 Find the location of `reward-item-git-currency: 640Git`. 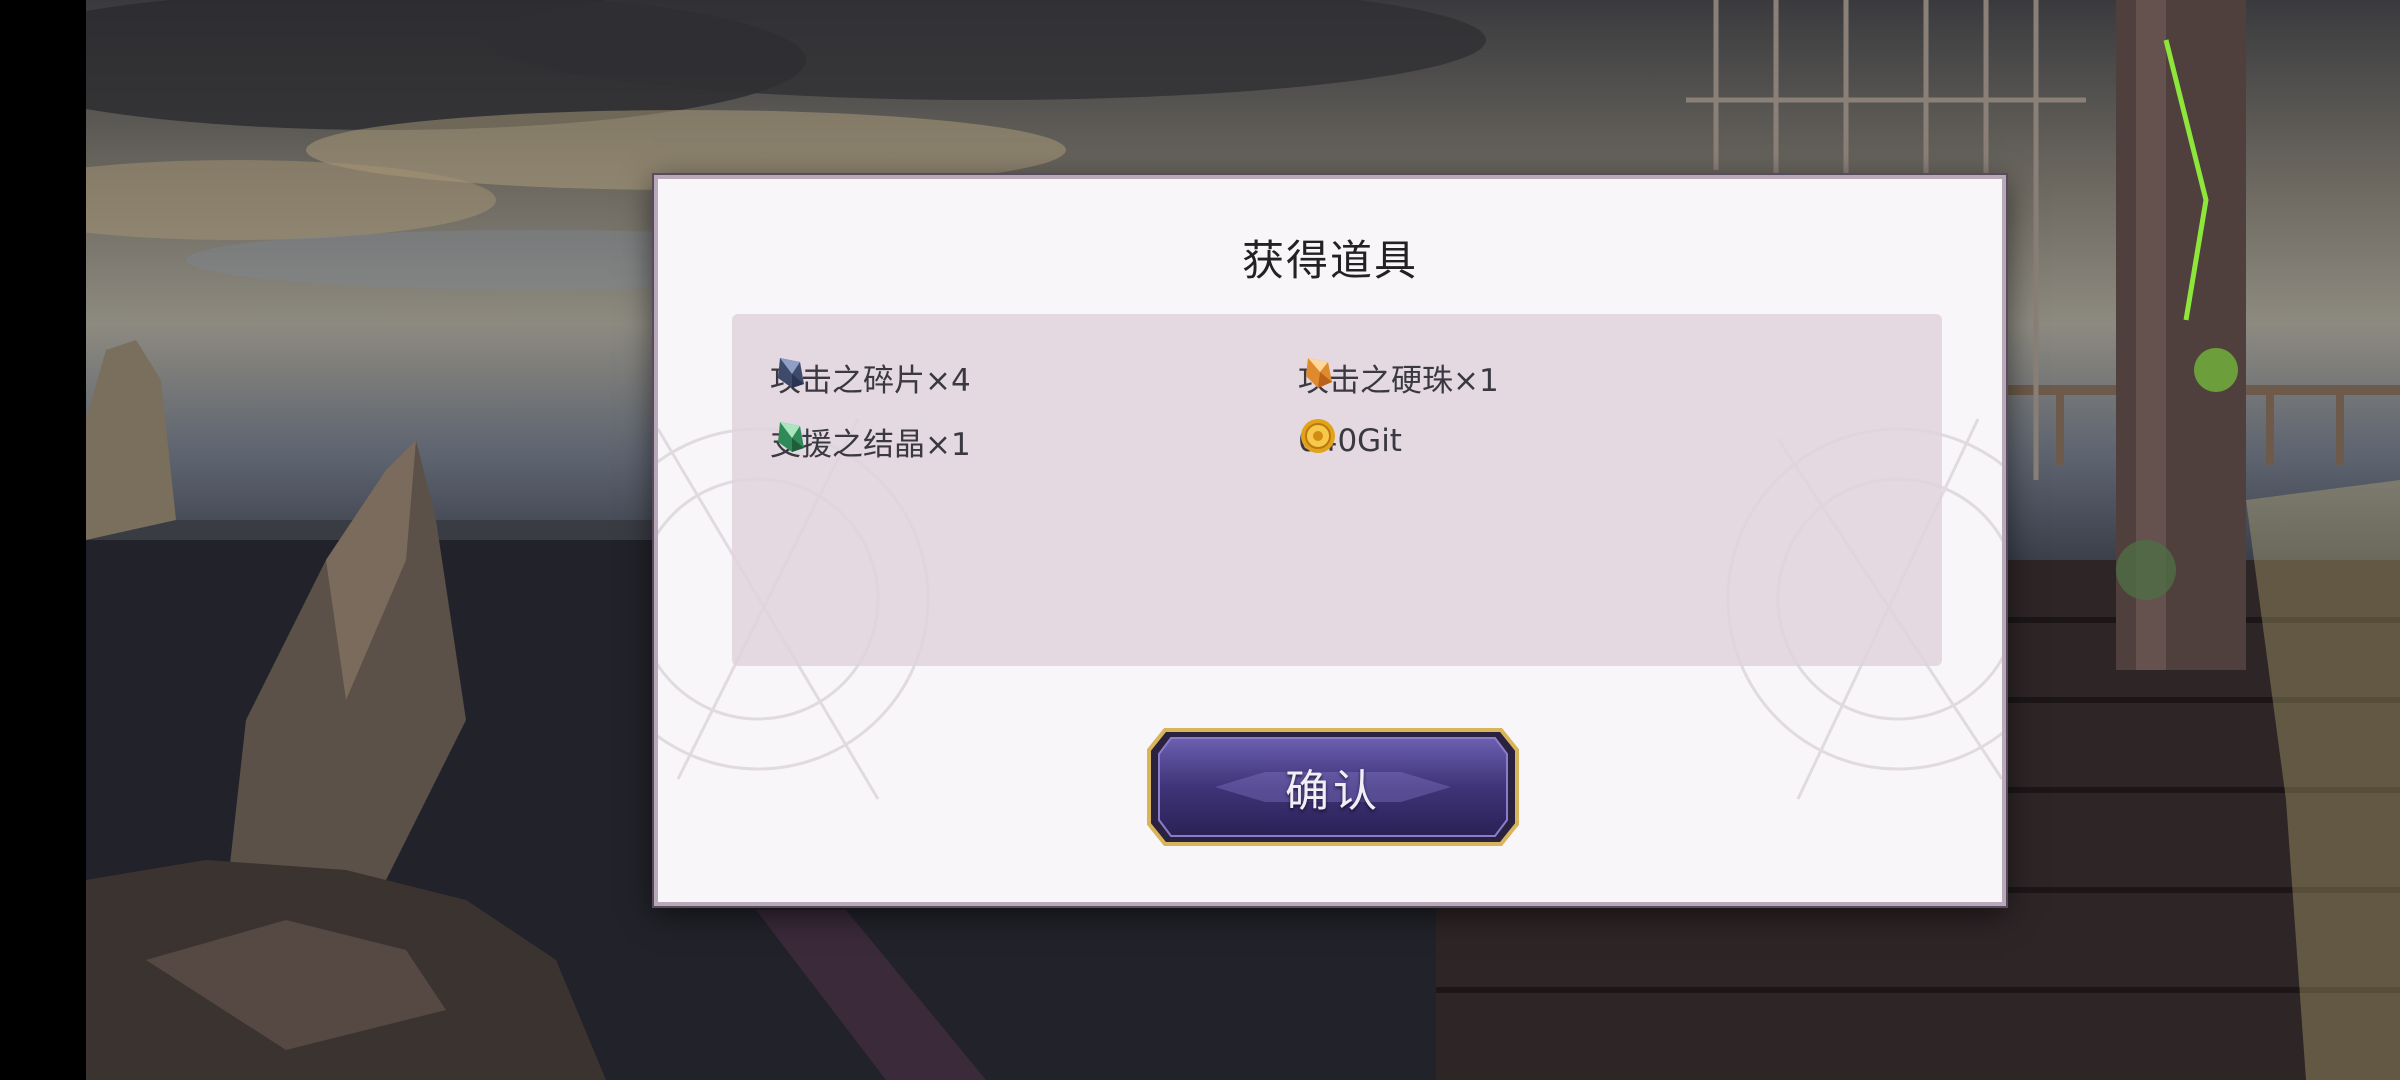

reward-item-git-currency: 640Git is located at coordinates (1350, 441).